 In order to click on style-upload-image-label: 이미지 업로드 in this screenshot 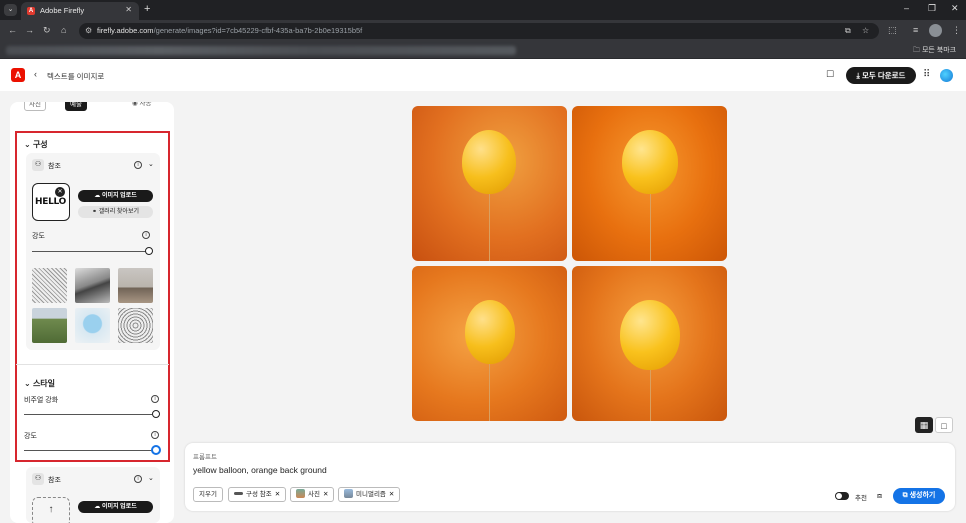, I will do `click(119, 507)`.